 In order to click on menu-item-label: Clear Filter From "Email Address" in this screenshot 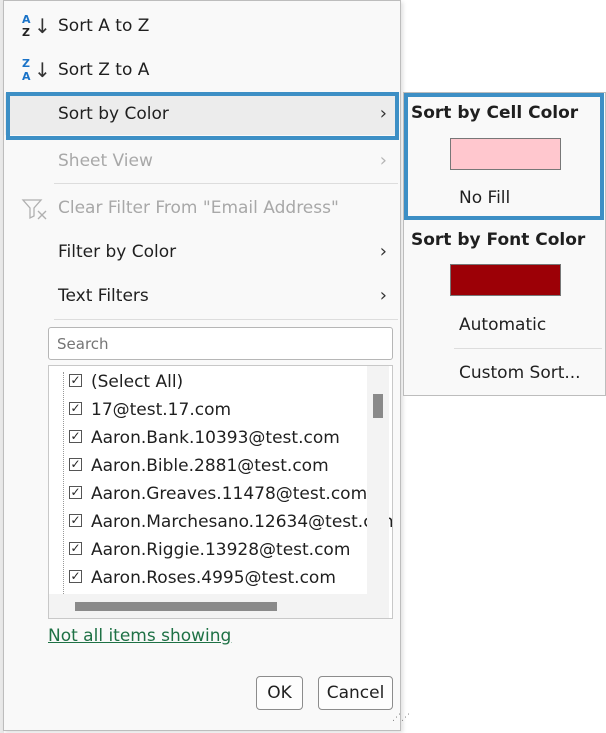, I will do `click(198, 208)`.